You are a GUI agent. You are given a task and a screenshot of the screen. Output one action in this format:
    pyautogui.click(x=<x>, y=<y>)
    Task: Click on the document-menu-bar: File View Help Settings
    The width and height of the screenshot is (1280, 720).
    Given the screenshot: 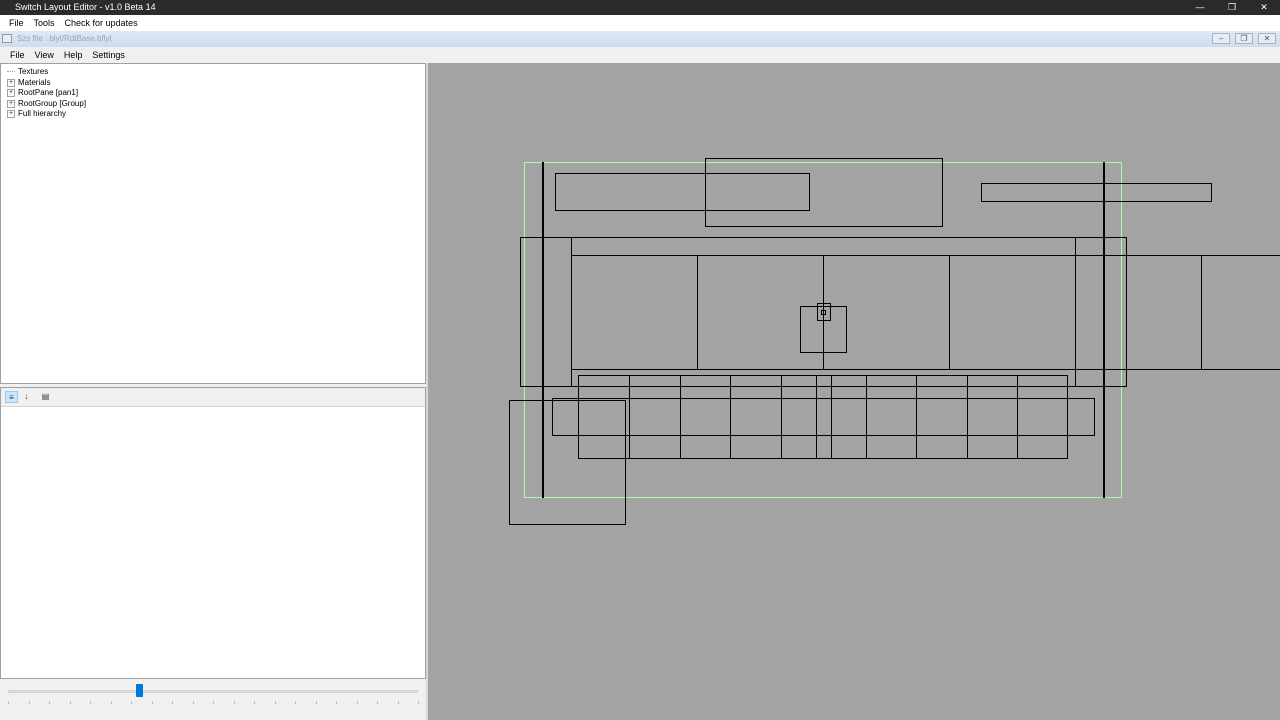 What is the action you would take?
    pyautogui.click(x=640, y=55)
    